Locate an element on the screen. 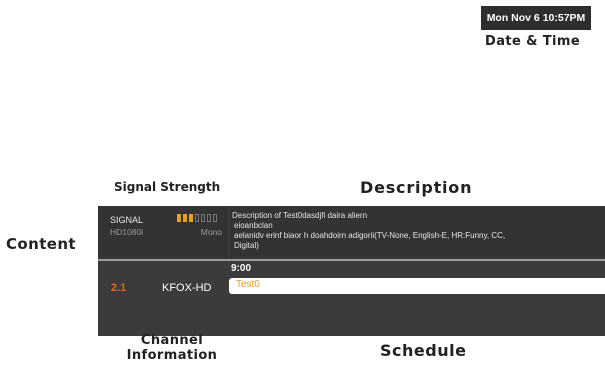  program-title: Test0 is located at coordinates (248, 284).